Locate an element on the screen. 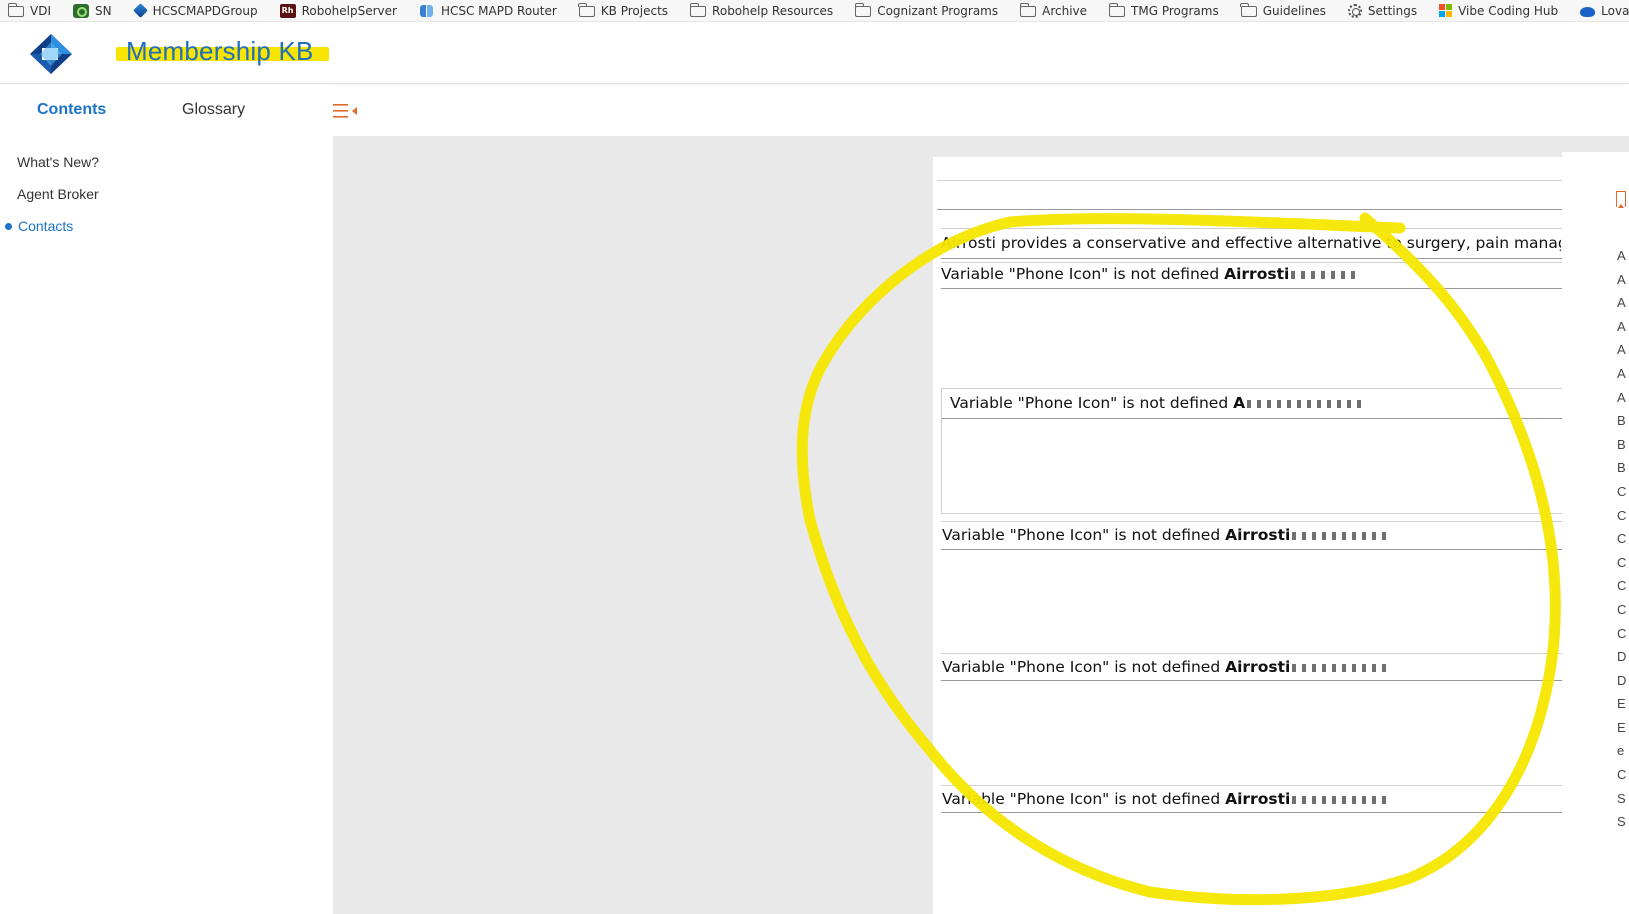 This screenshot has width=1629, height=914. bookmark-hcscmapdgroup: HCSCMAPDGroup is located at coordinates (195, 10).